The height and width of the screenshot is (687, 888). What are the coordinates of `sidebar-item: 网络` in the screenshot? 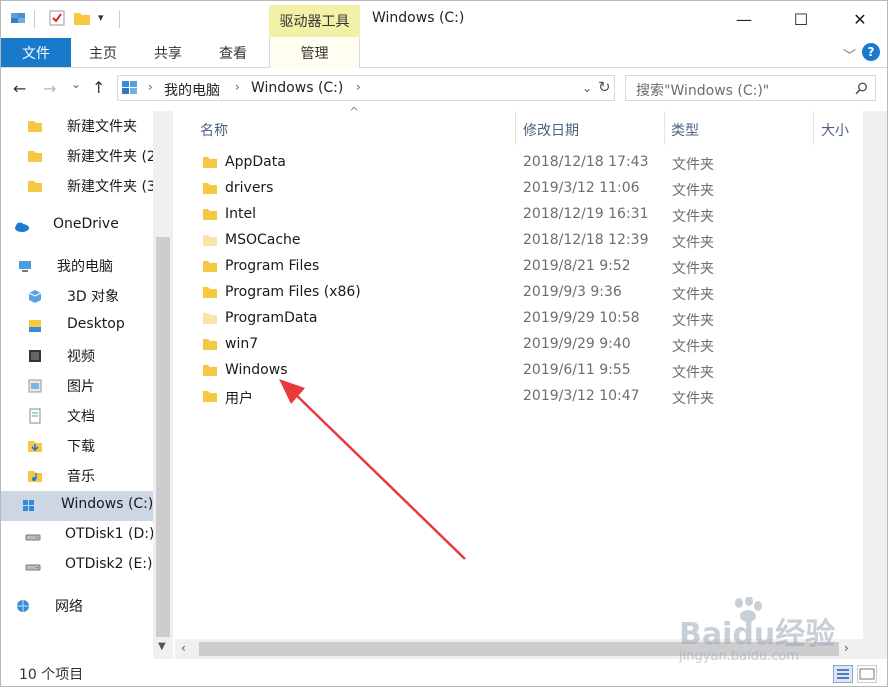 It's located at (77, 606).